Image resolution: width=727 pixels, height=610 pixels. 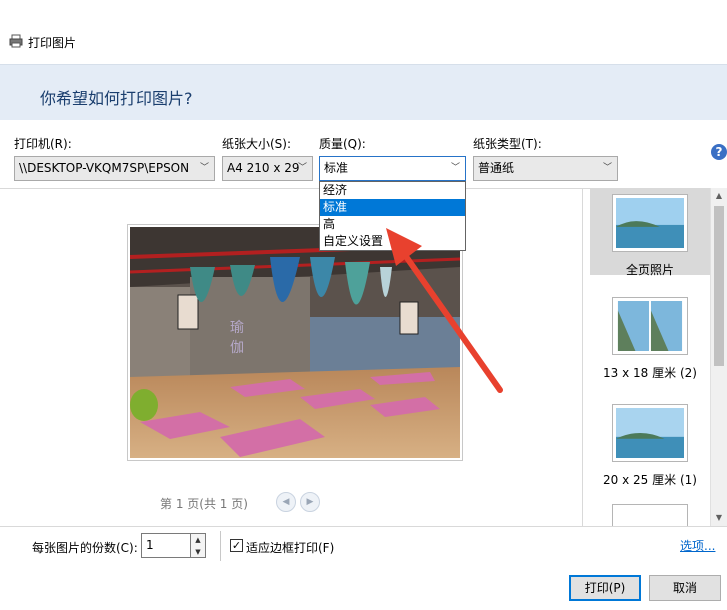 I want to click on paper-size-value: A4 210 x 29, so click(x=263, y=168).